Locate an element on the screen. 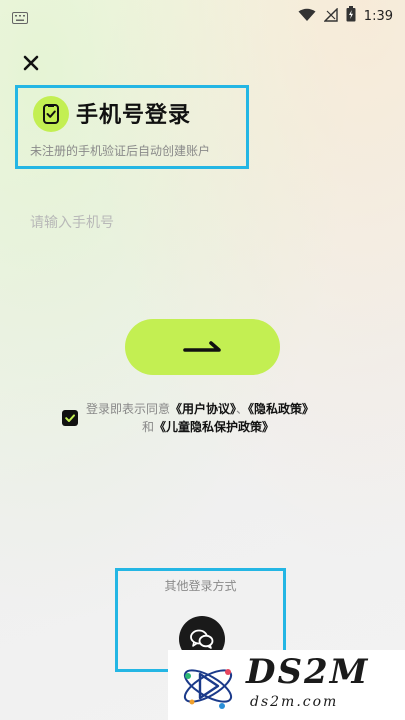 The height and width of the screenshot is (720, 405). arrow-right-icon is located at coordinates (201, 346).